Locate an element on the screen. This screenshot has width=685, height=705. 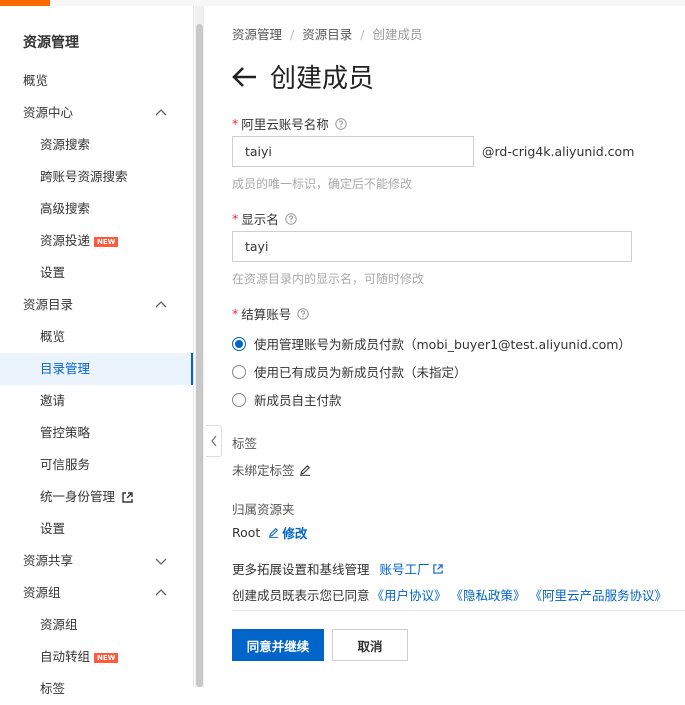
user-agreement-link: 《用户协议》 is located at coordinates (409, 594).